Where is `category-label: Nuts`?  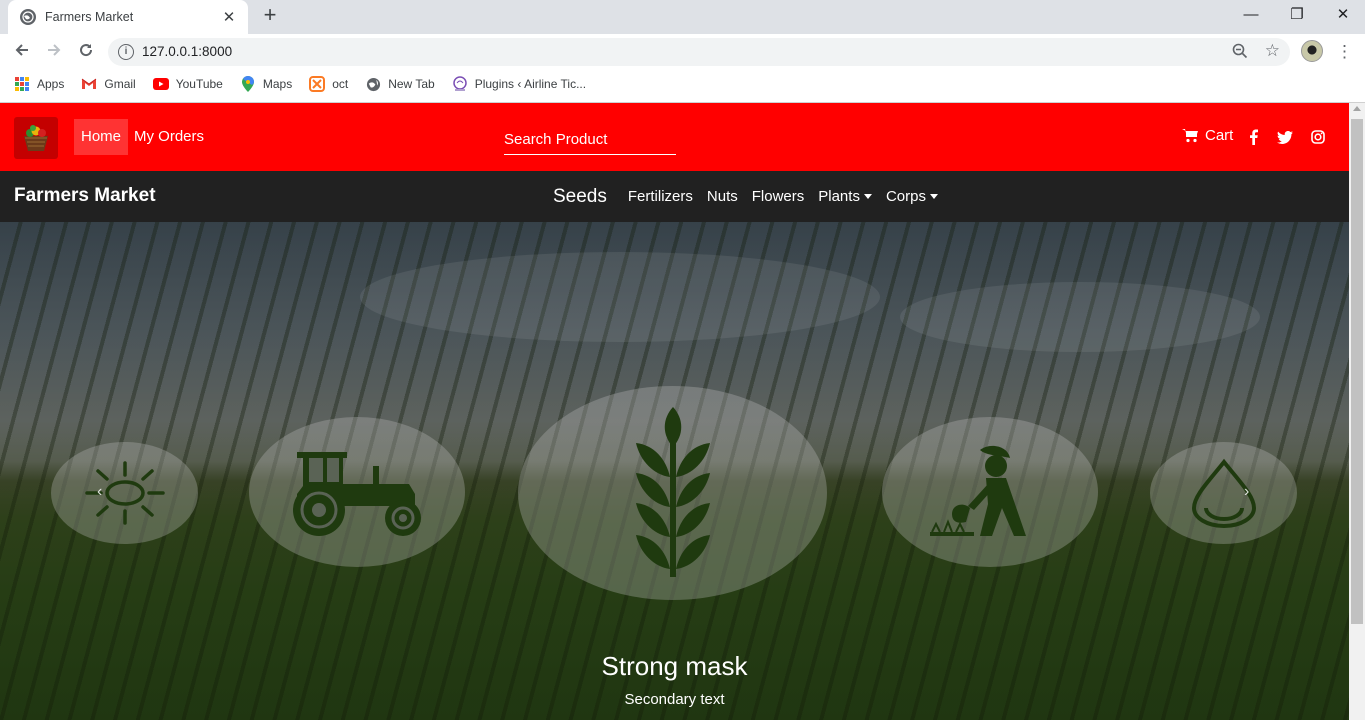
category-label: Nuts is located at coordinates (722, 196).